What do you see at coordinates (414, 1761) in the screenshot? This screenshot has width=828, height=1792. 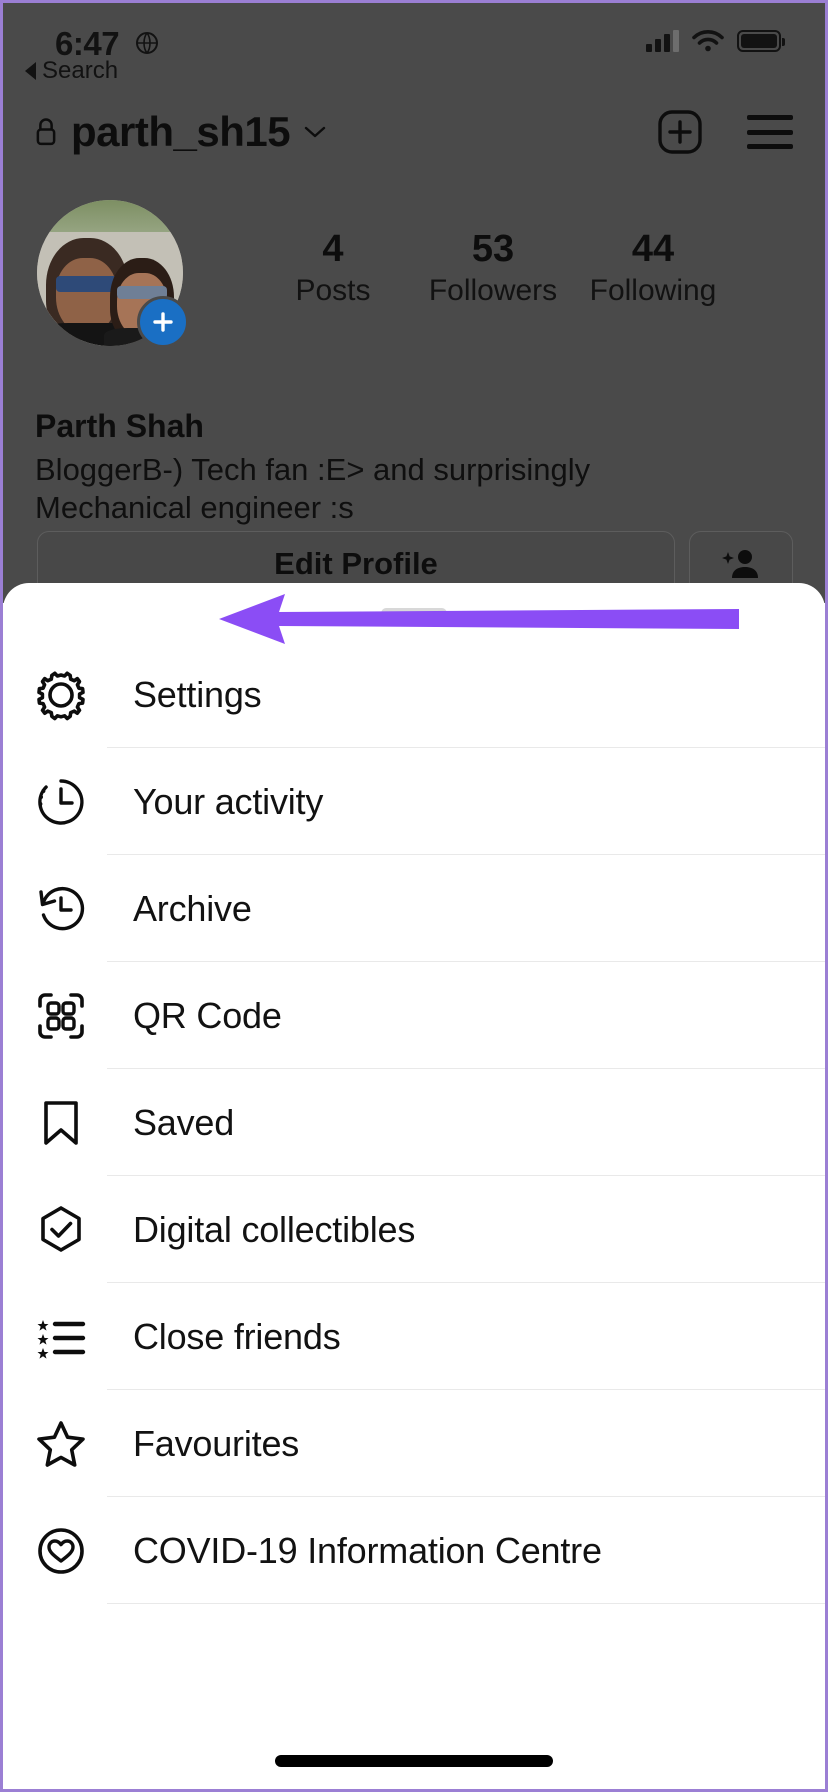 I see `home-indicator` at bounding box center [414, 1761].